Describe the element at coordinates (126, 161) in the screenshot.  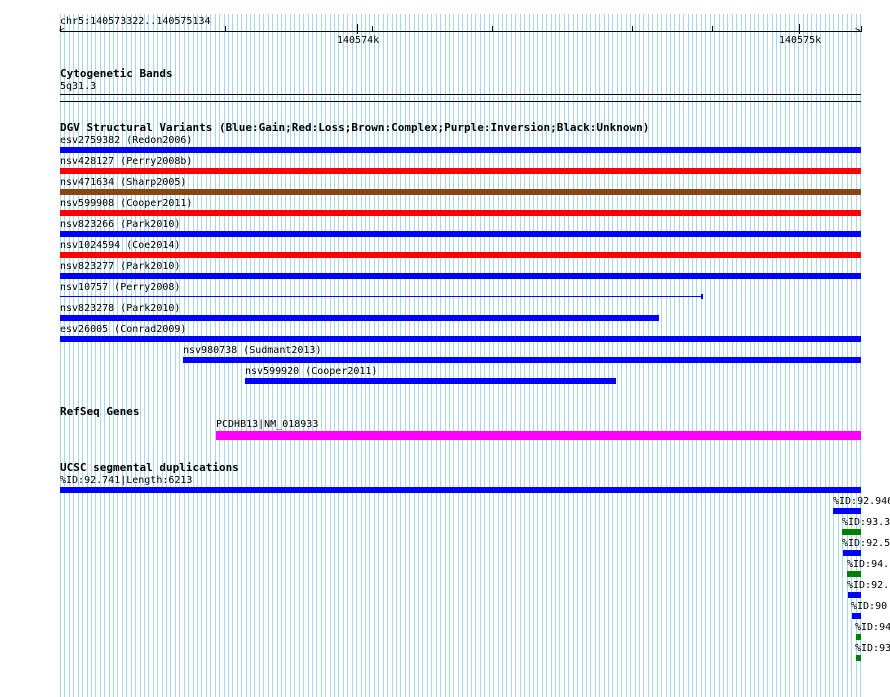
I see `dgv-variant-label: nsv428127 (Perry2008b)` at that location.